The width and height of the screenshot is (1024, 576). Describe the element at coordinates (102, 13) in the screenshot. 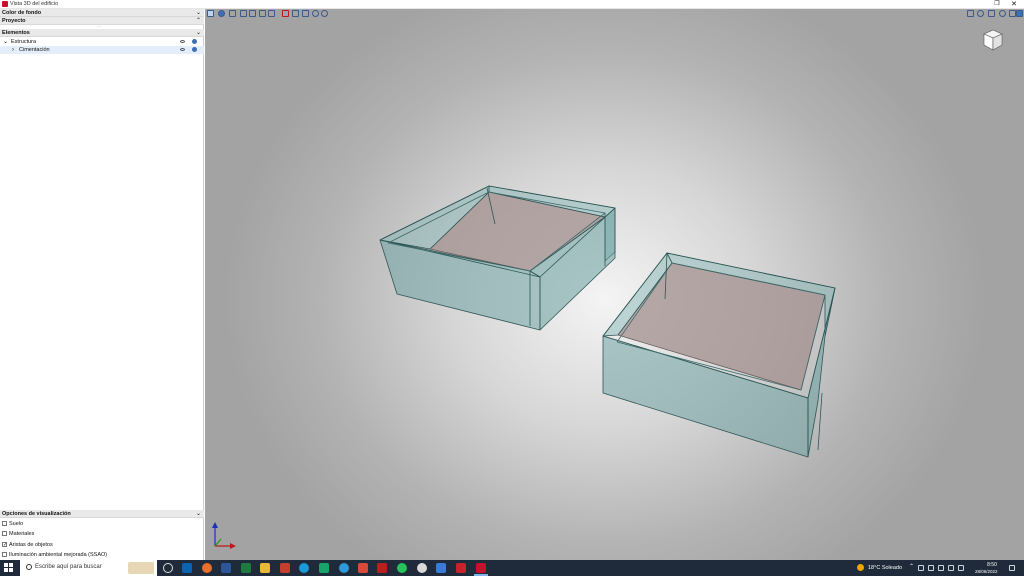

I see `background-color-header: Color de fondo ⌄` at that location.